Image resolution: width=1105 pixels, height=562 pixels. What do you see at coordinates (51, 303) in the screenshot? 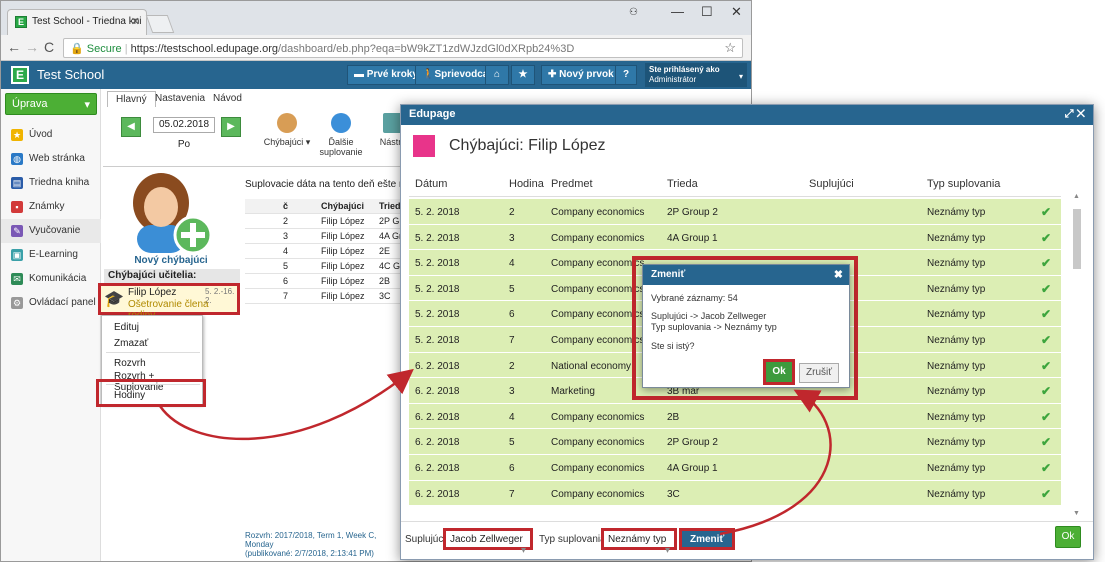
I see `sidebar-item-control-panel: ⚙ Ovládací panel` at bounding box center [51, 303].